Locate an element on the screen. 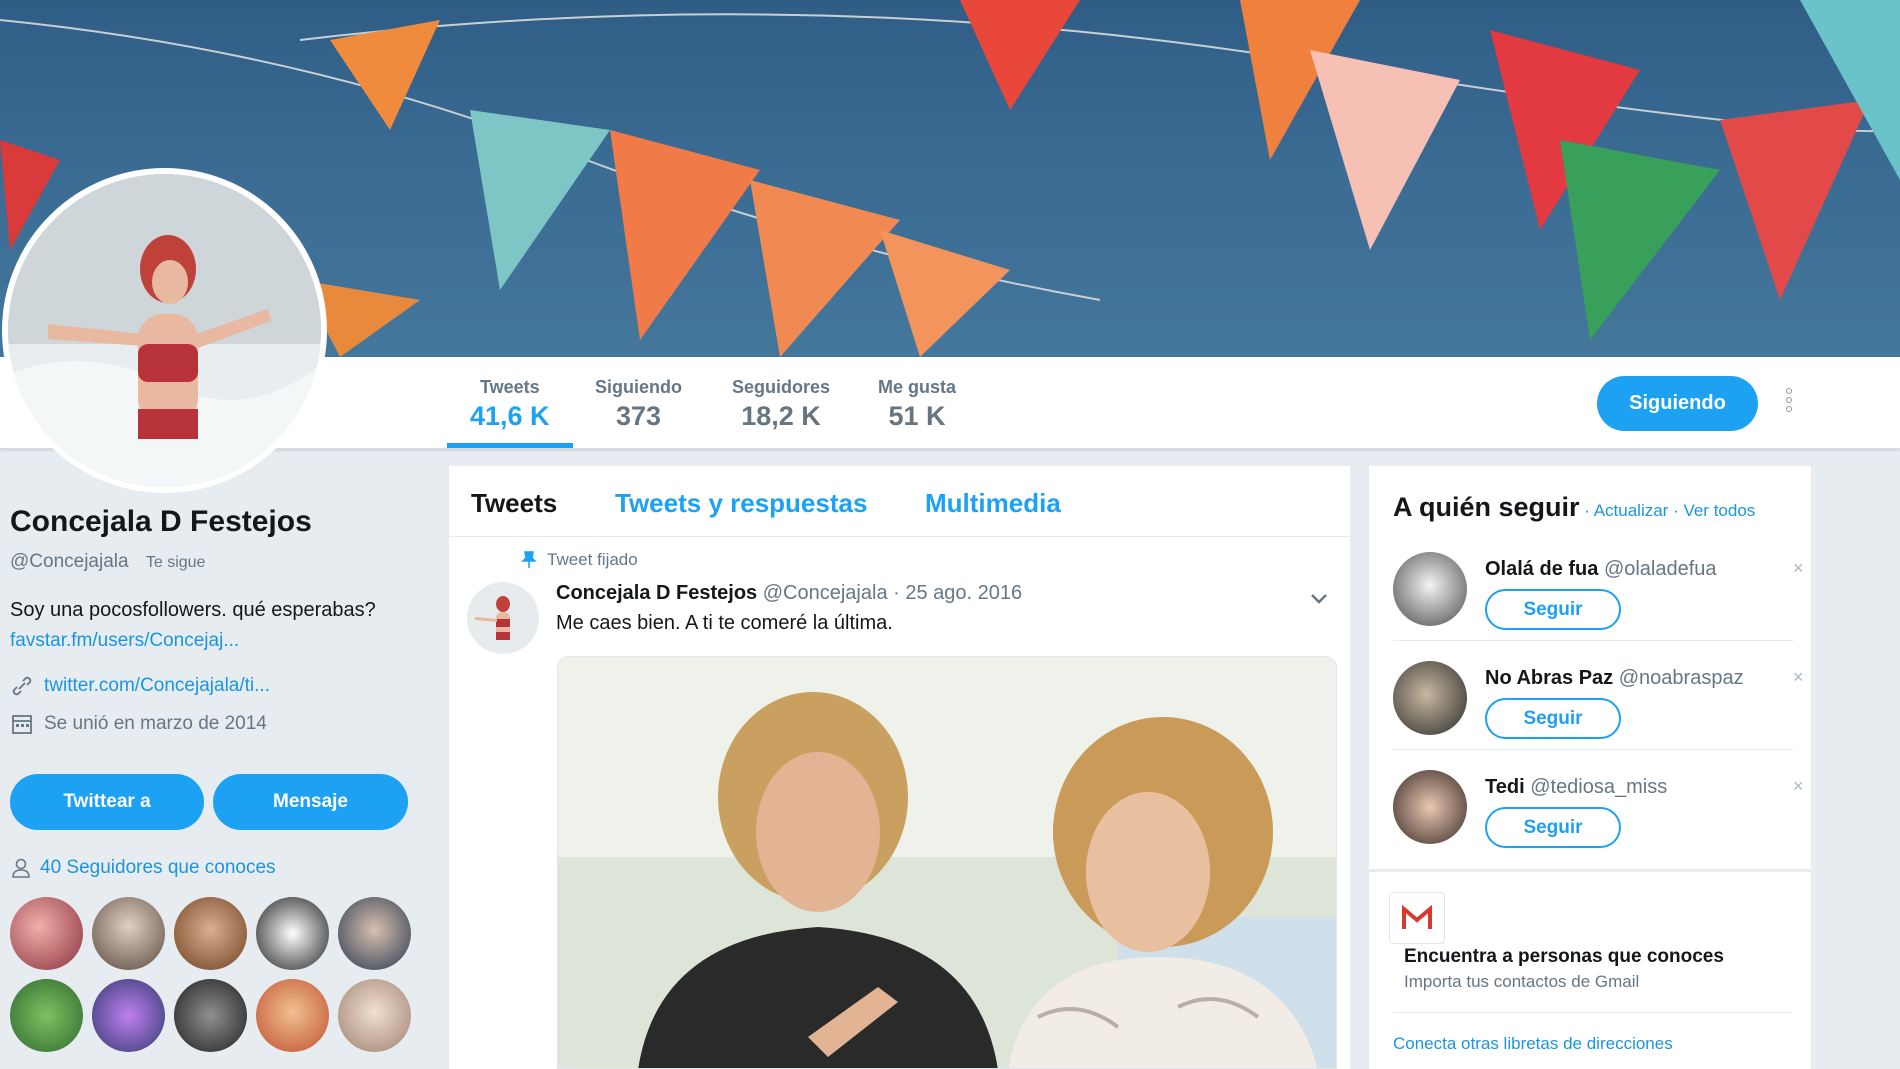 Image resolution: width=1900 pixels, height=1069 pixels. stat-label: Siguiendo is located at coordinates (638, 387).